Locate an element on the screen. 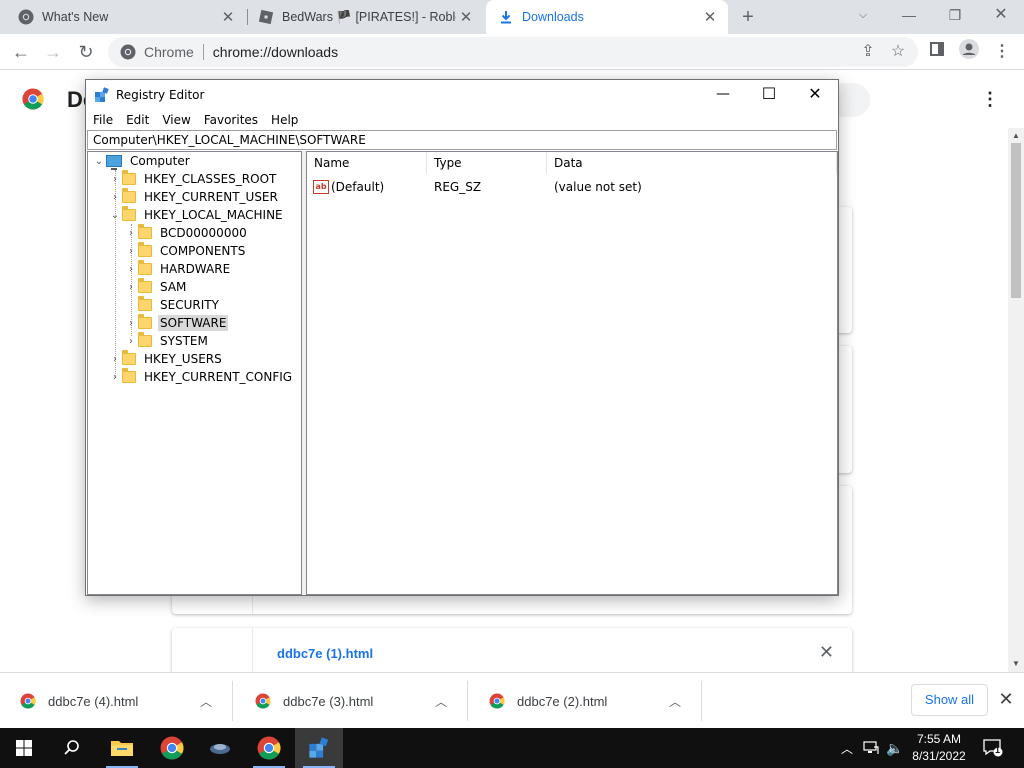  tree-item-software: › SOFTWARE is located at coordinates (176, 323).